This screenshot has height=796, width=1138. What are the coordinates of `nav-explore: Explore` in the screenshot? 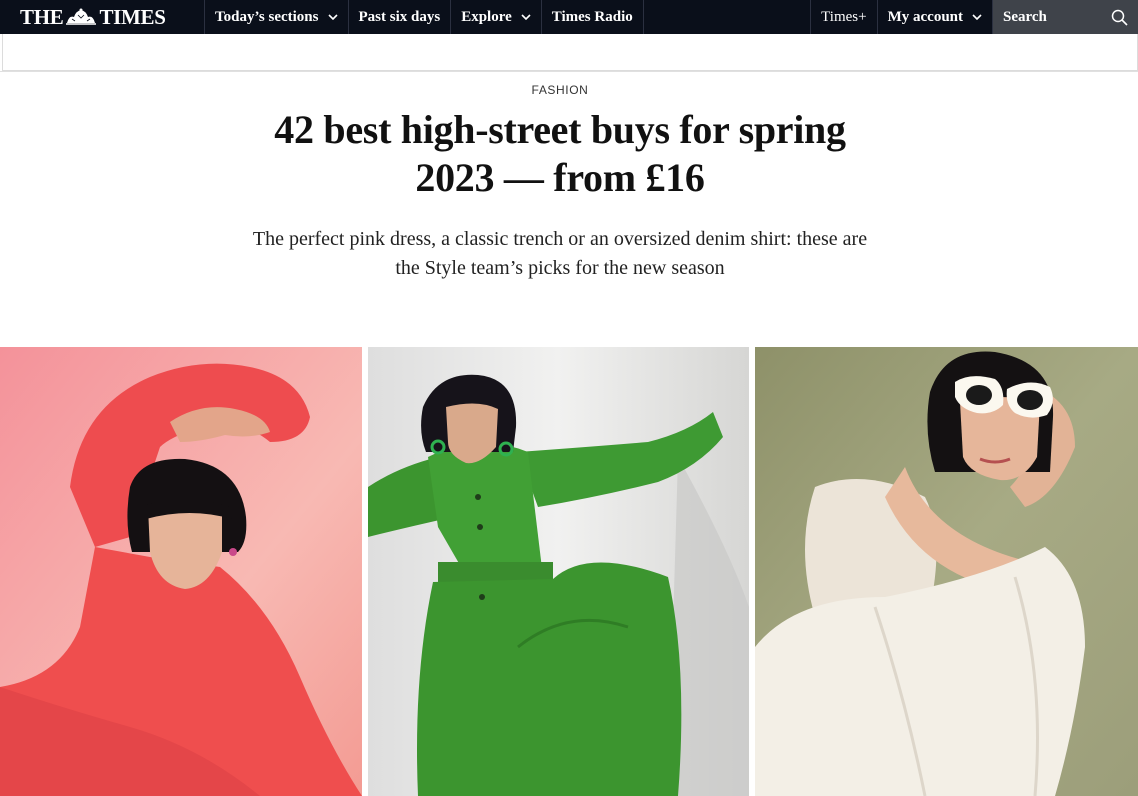 It's located at (496, 17).